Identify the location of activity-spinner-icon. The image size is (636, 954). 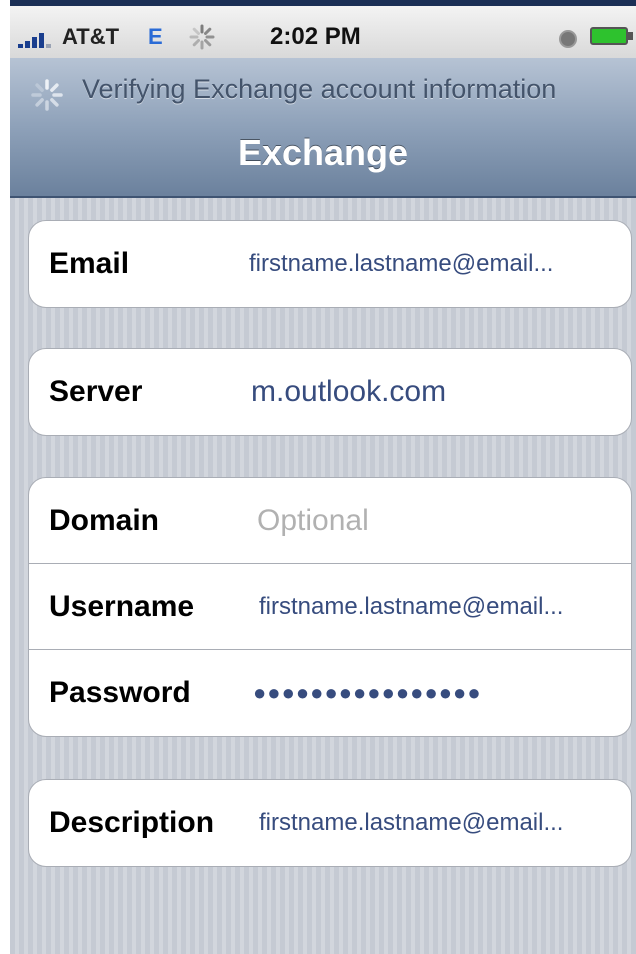
(202, 37).